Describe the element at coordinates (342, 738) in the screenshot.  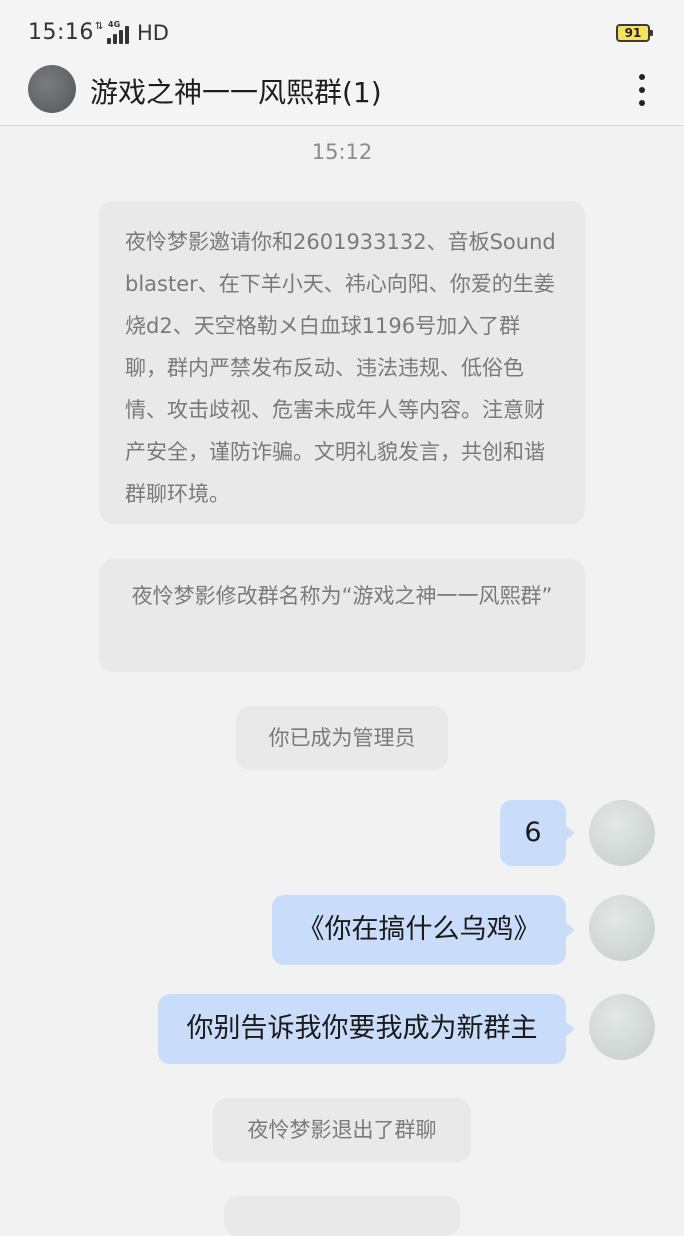
I see `system-message-admin: 你已成为管理员` at that location.